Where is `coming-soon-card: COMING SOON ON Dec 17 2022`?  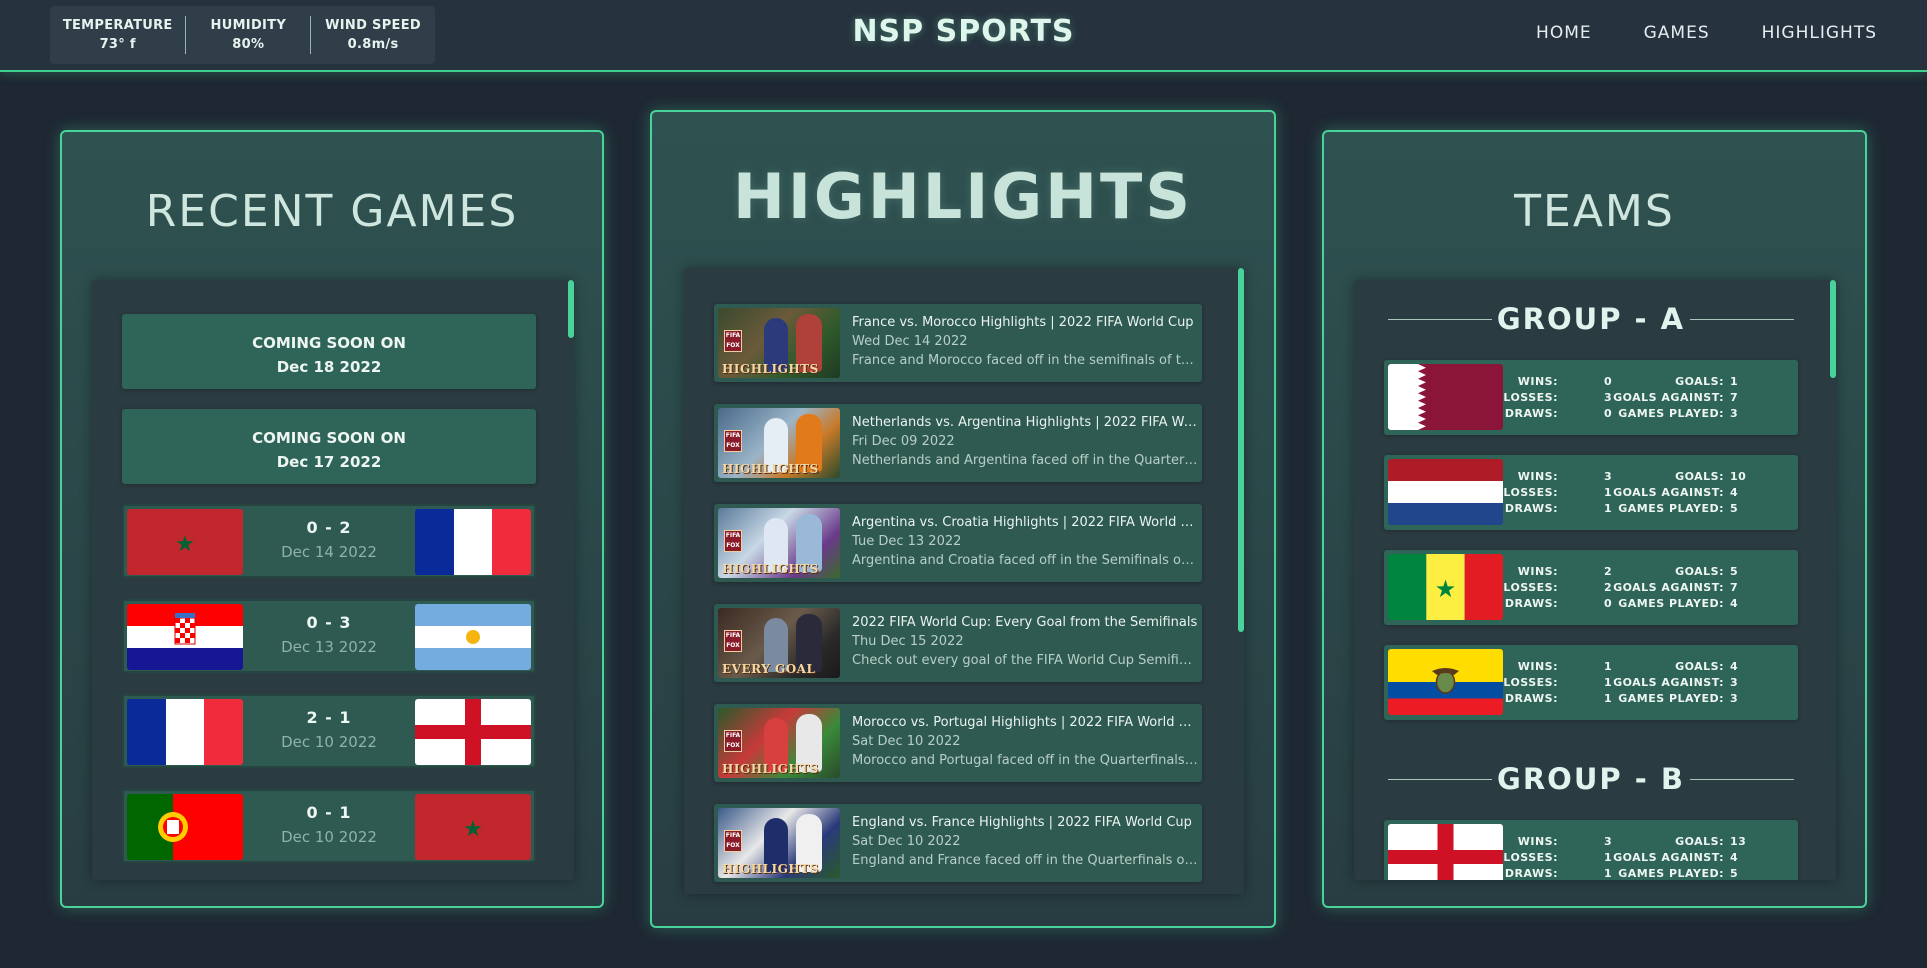 coming-soon-card: COMING SOON ON Dec 17 2022 is located at coordinates (329, 446).